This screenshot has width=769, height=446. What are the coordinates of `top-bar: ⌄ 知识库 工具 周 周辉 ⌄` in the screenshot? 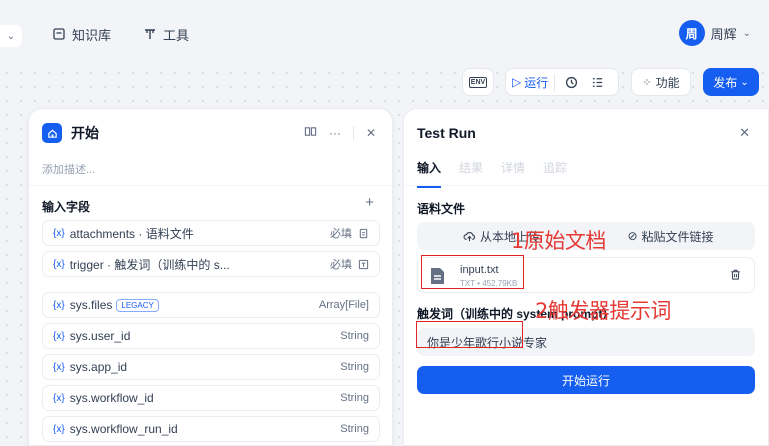 It's located at (384, 33).